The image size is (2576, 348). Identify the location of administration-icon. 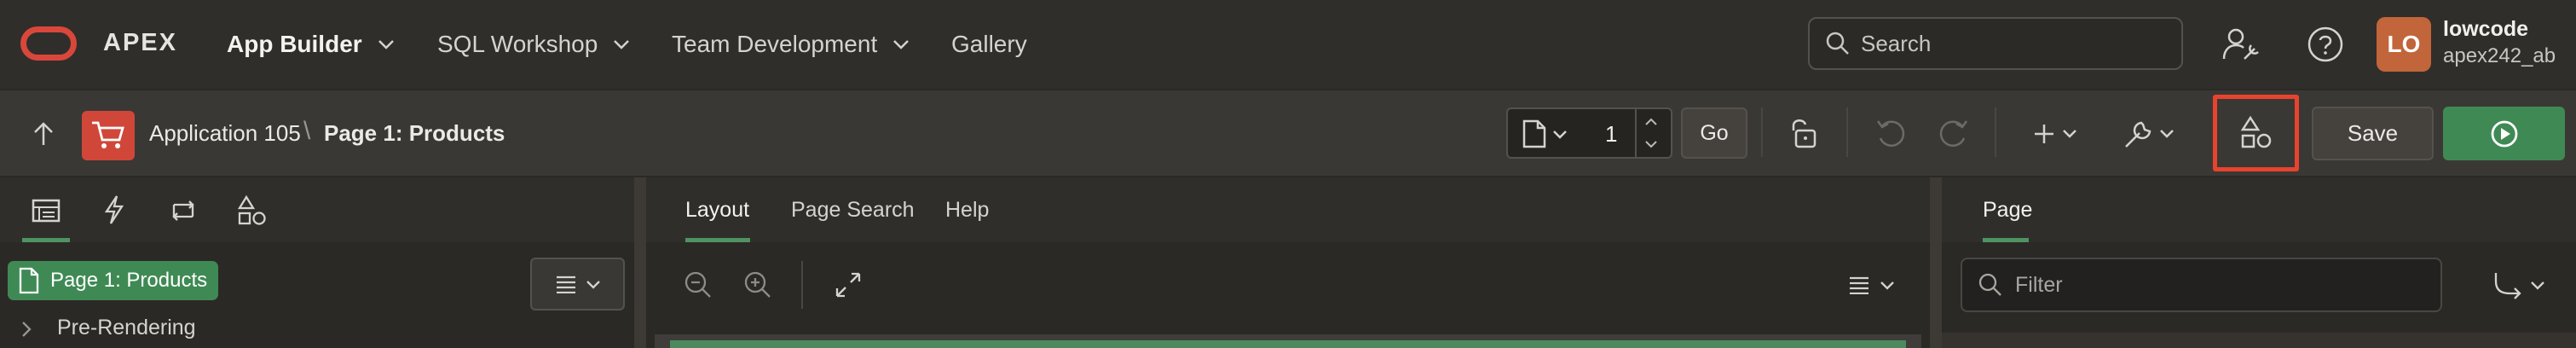
(2240, 44).